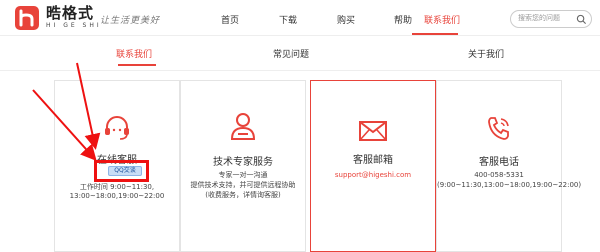  Describe the element at coordinates (117, 128) in the screenshot. I see `headset-icon` at that location.